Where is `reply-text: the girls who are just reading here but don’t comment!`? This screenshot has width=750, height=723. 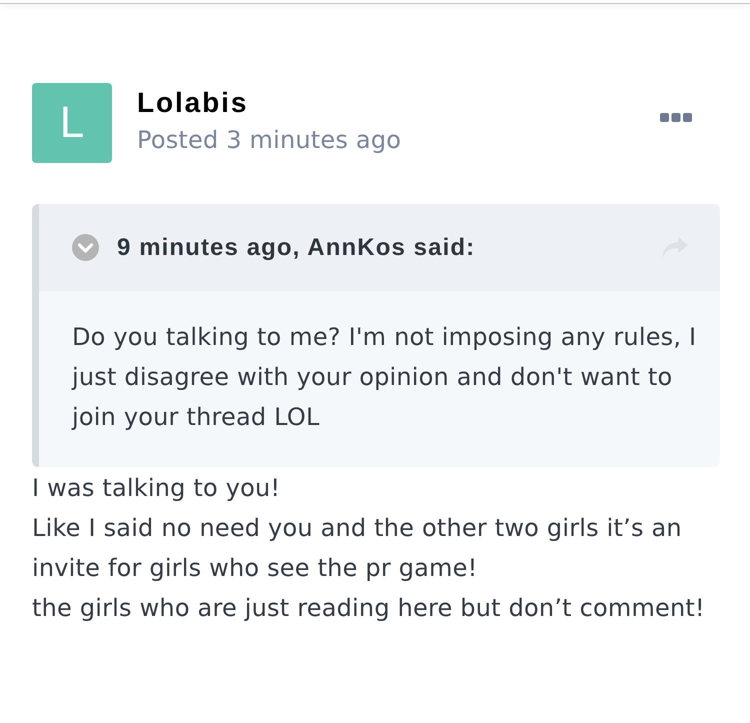 reply-text: the girls who are just reading here but don’t comment! is located at coordinates (369, 608).